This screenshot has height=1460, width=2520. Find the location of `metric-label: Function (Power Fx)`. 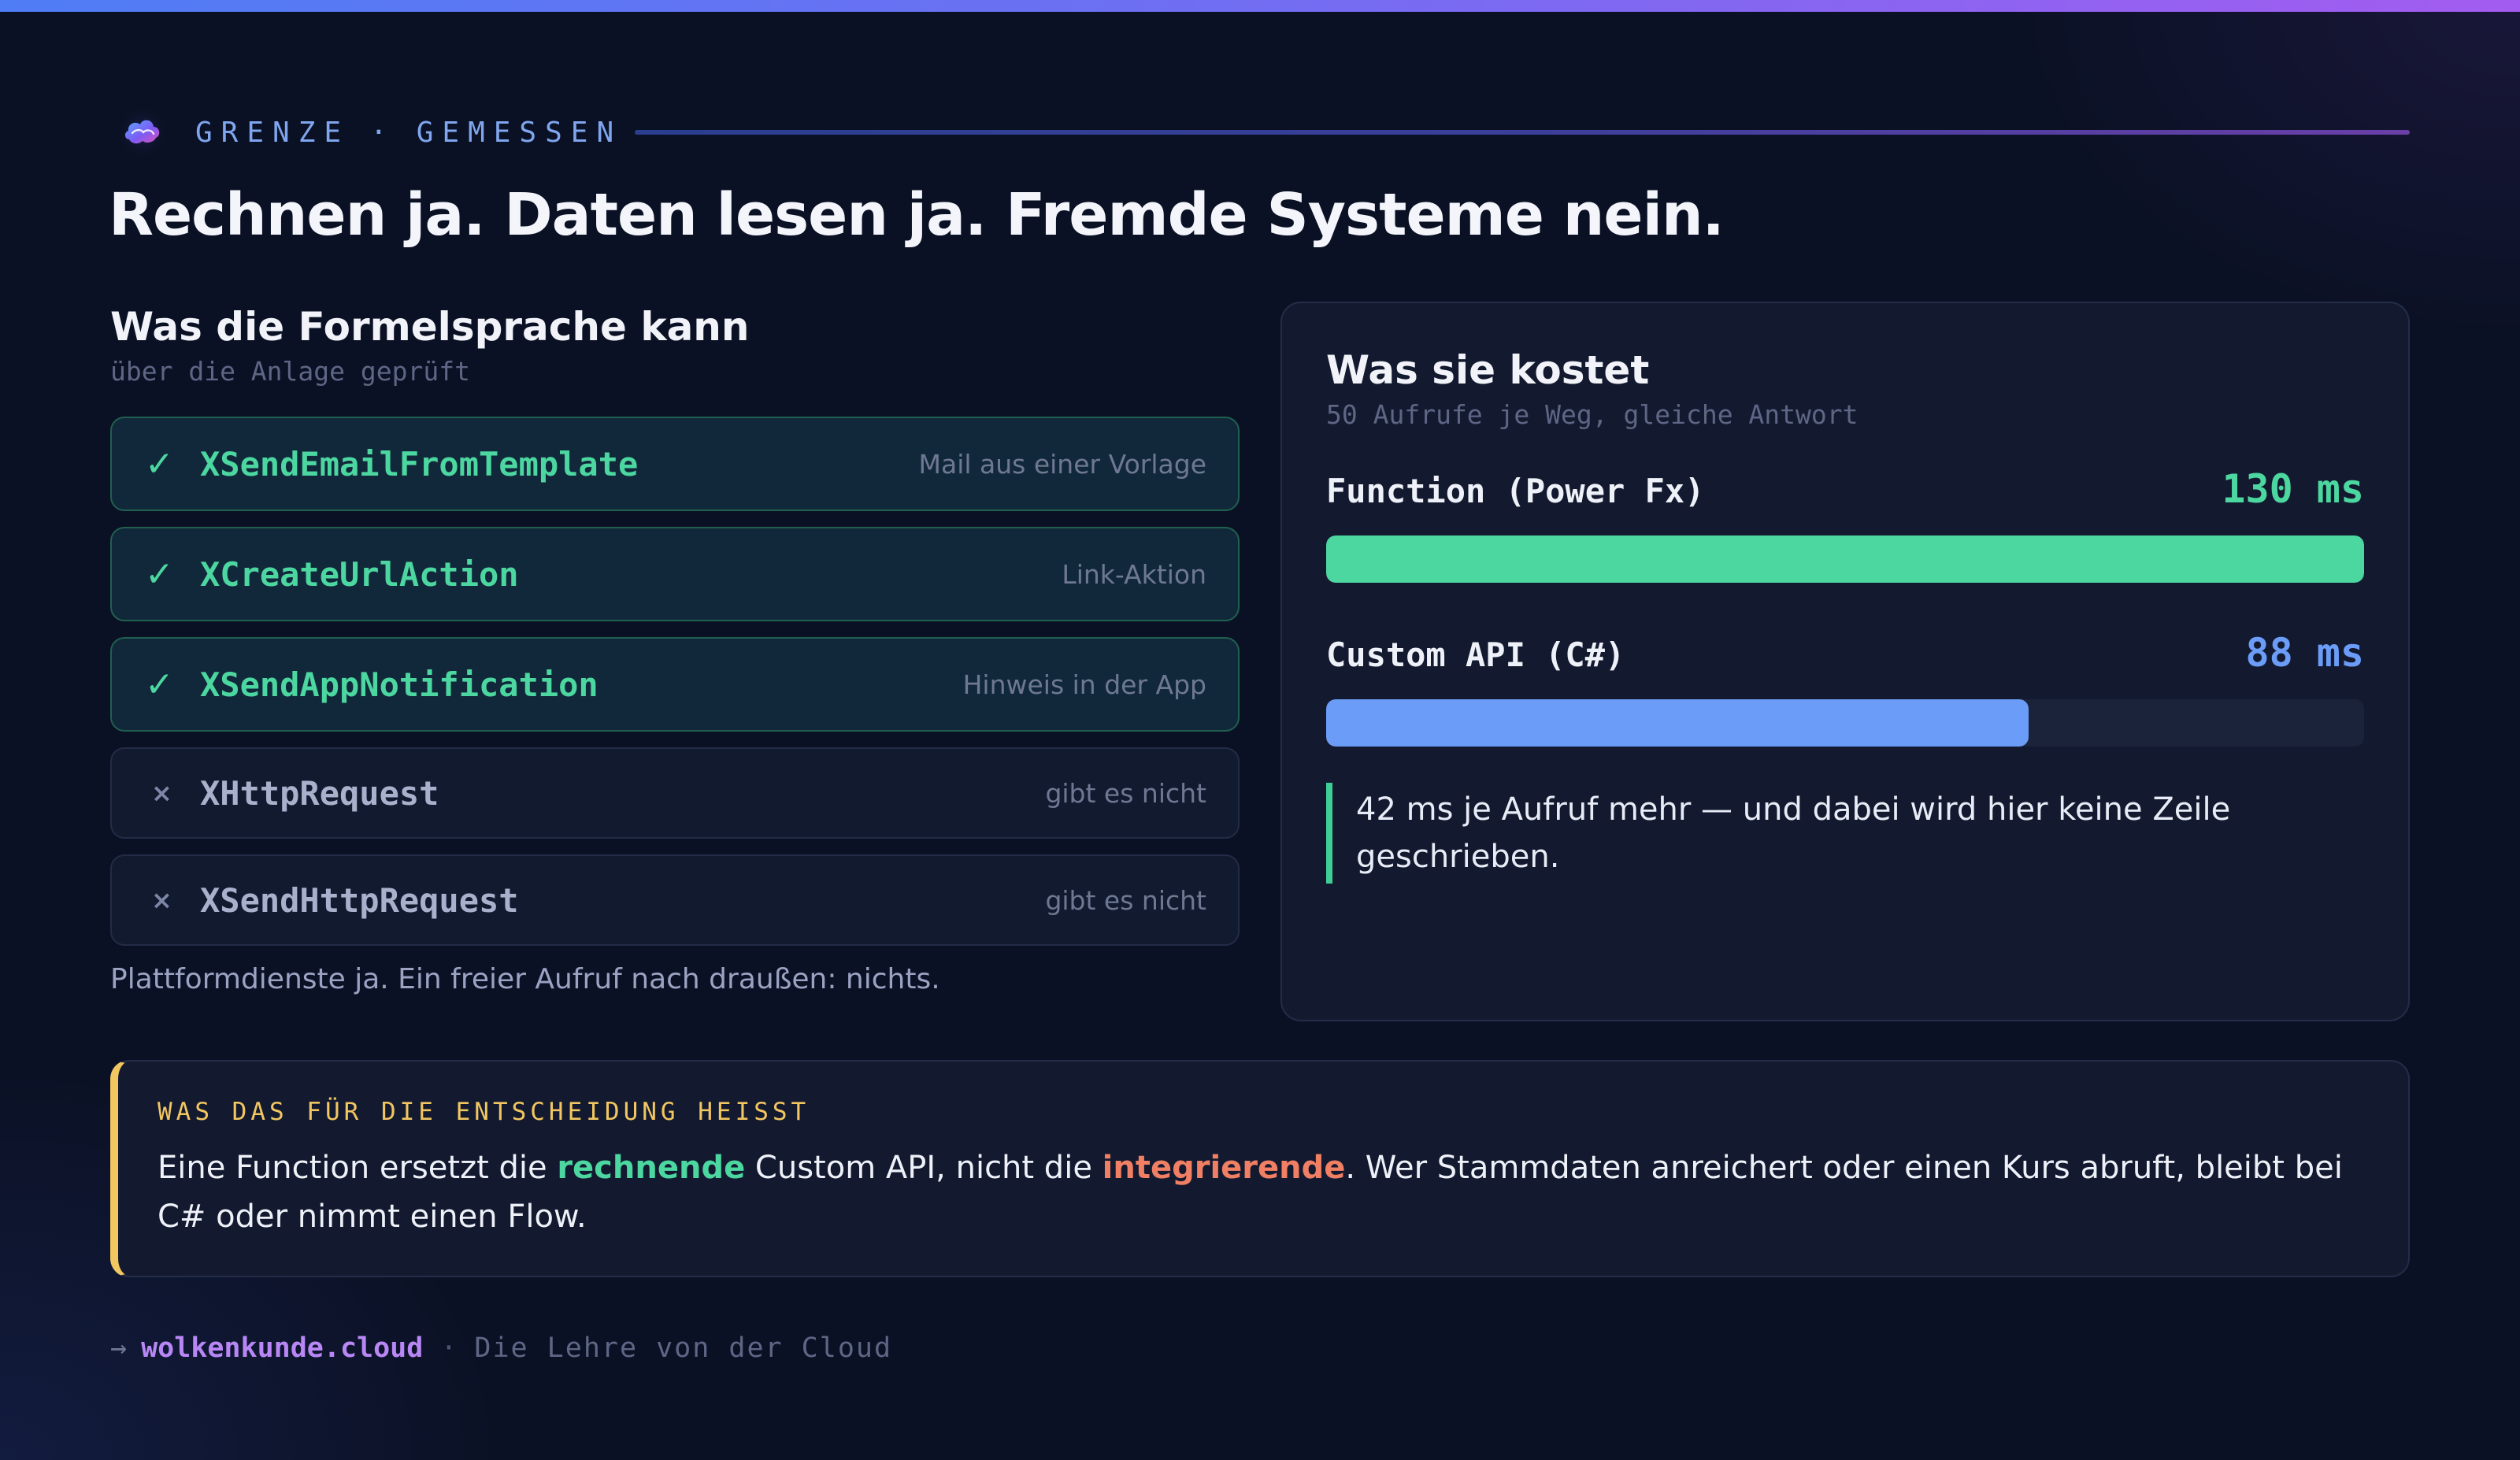

metric-label: Function (Power Fx) is located at coordinates (1515, 491).